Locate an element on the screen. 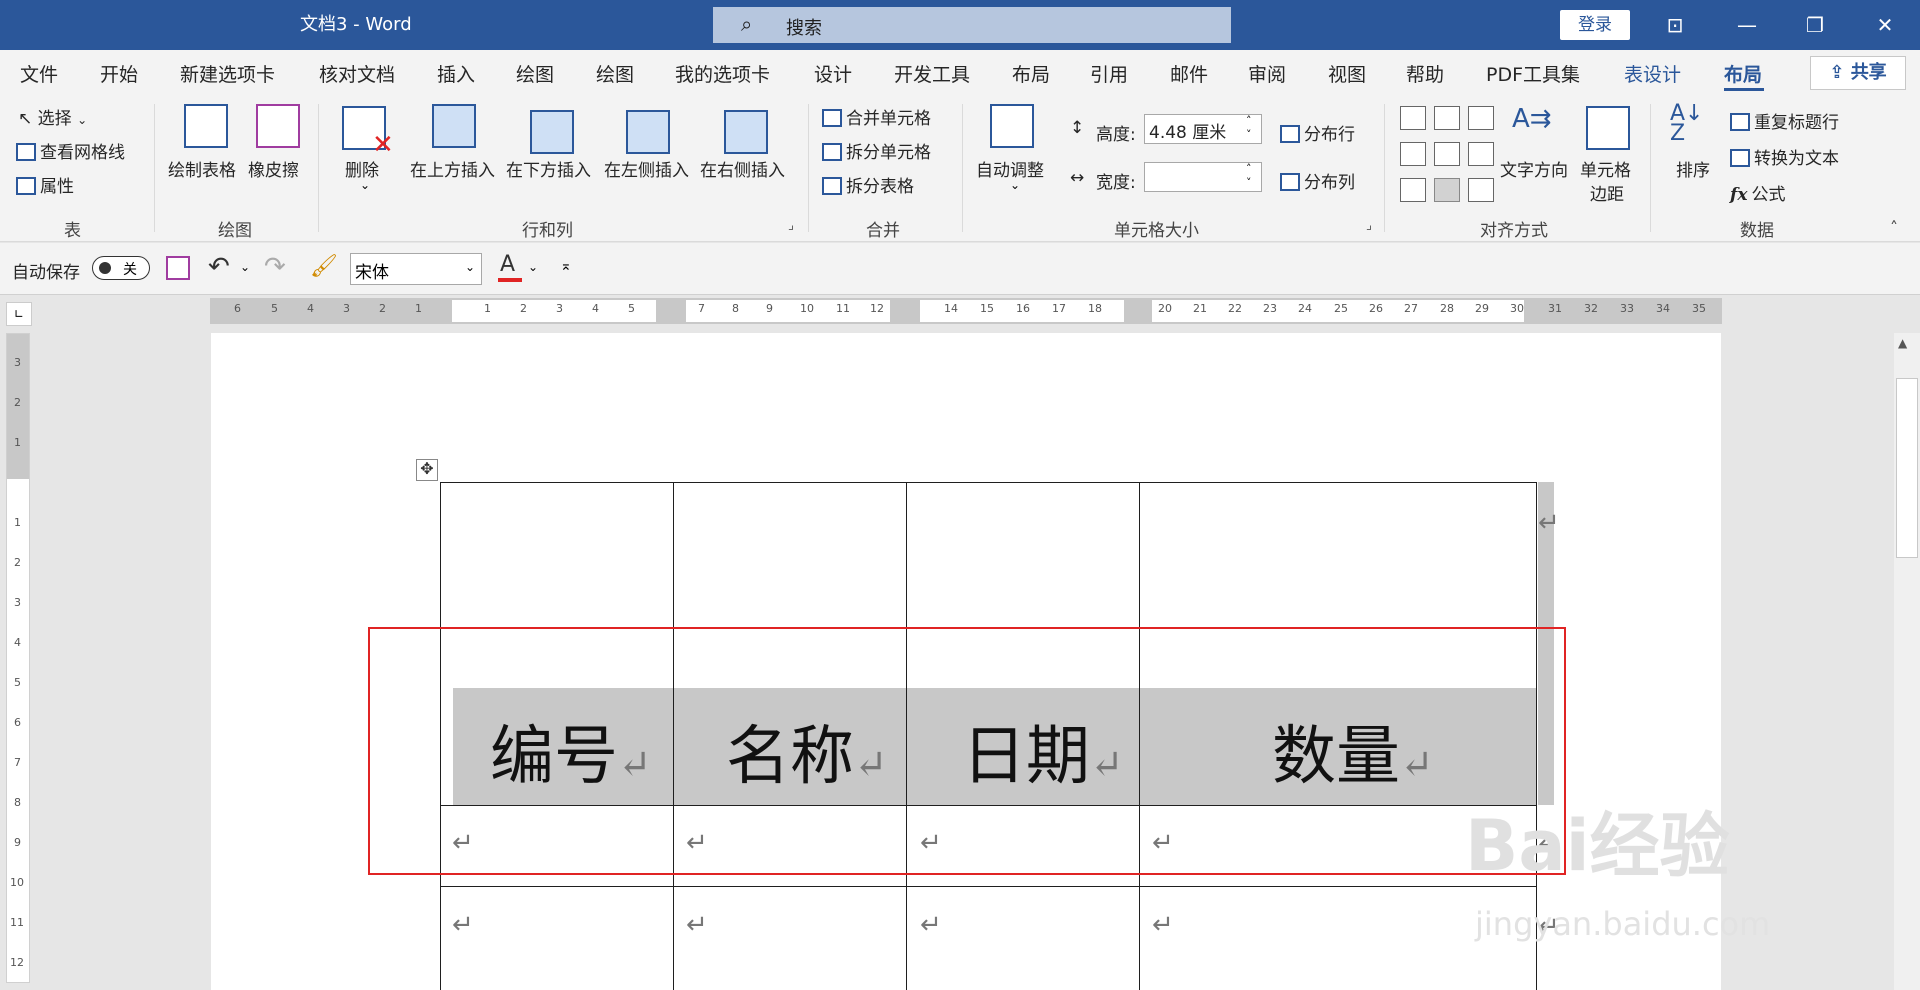 Image resolution: width=1920 pixels, height=990 pixels. align-middle-center-icon is located at coordinates (1447, 154).